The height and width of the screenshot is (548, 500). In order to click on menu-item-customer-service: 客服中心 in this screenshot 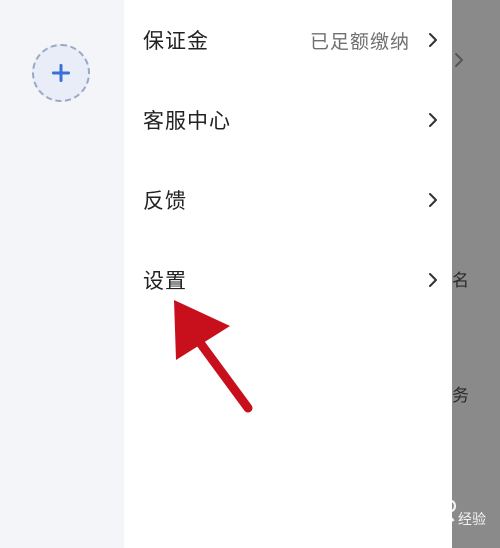, I will do `click(288, 120)`.